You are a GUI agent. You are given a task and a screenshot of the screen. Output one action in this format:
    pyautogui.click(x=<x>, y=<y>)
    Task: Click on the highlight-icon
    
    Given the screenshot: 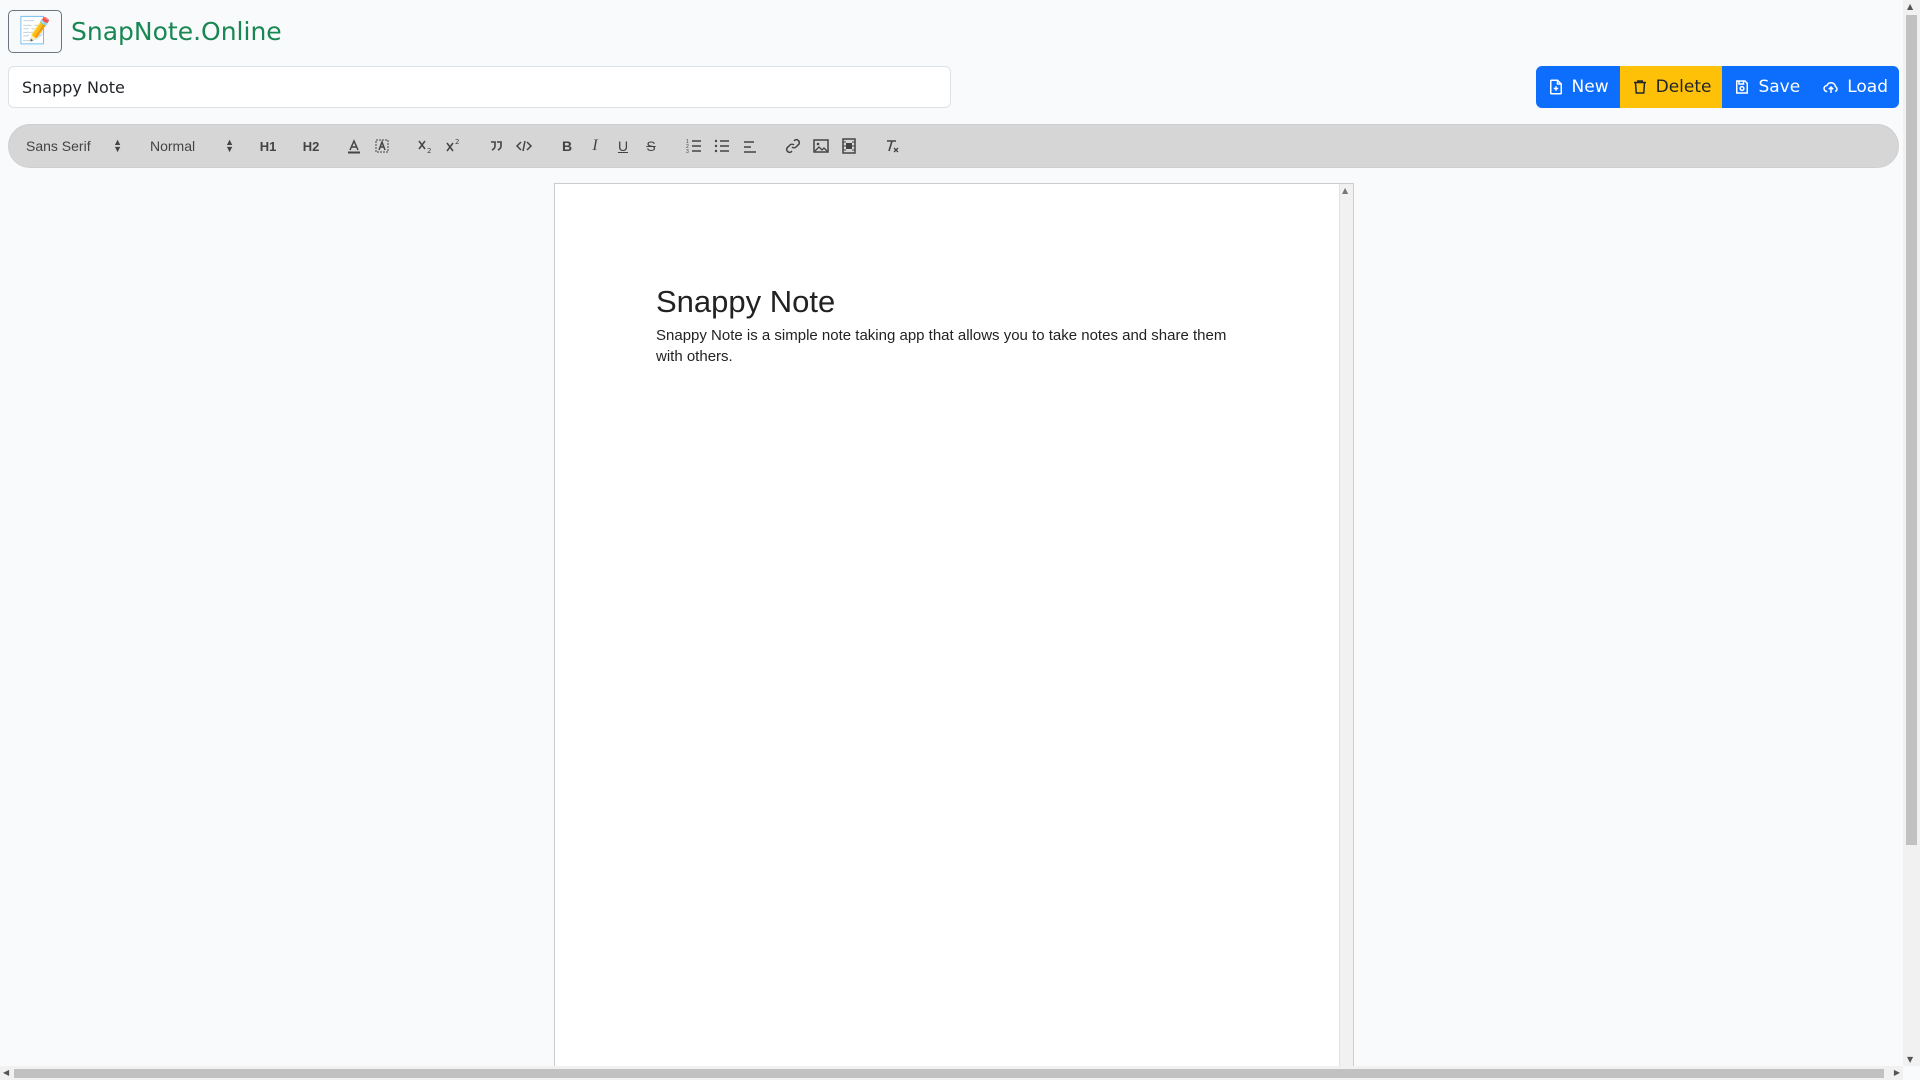 What is the action you would take?
    pyautogui.click(x=382, y=146)
    